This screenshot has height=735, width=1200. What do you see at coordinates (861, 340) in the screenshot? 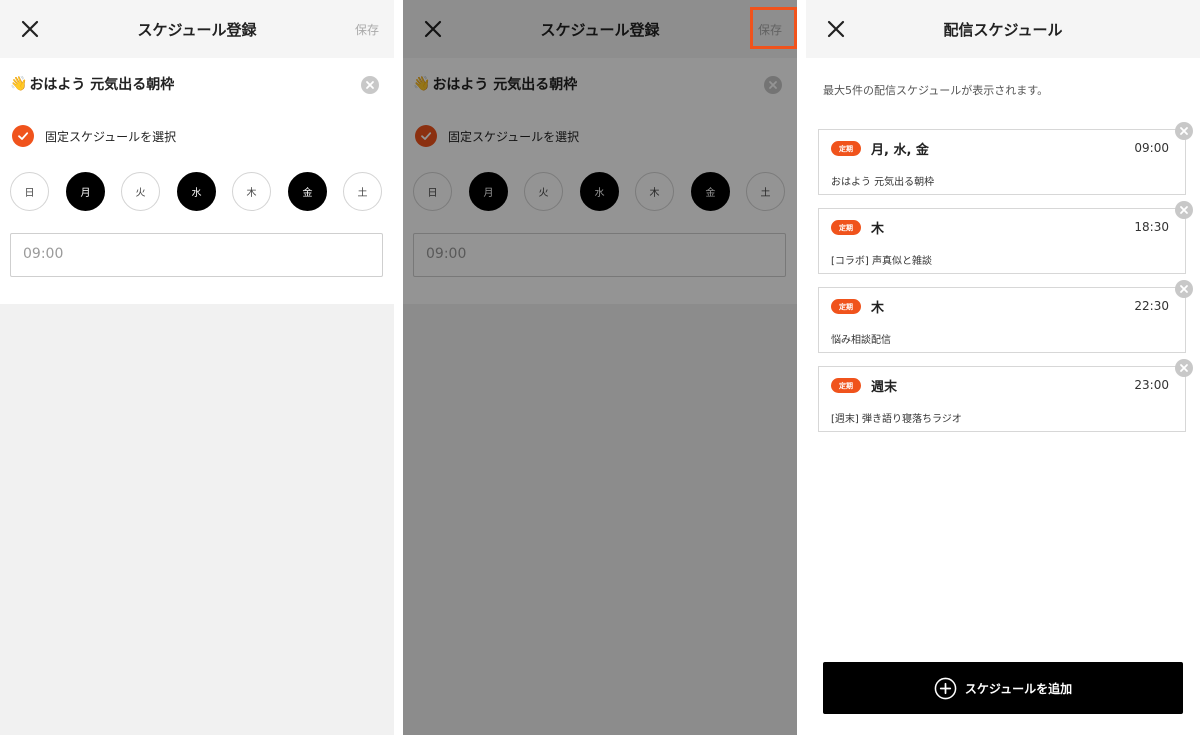
I see `schedule-text: 悩み相談配信` at bounding box center [861, 340].